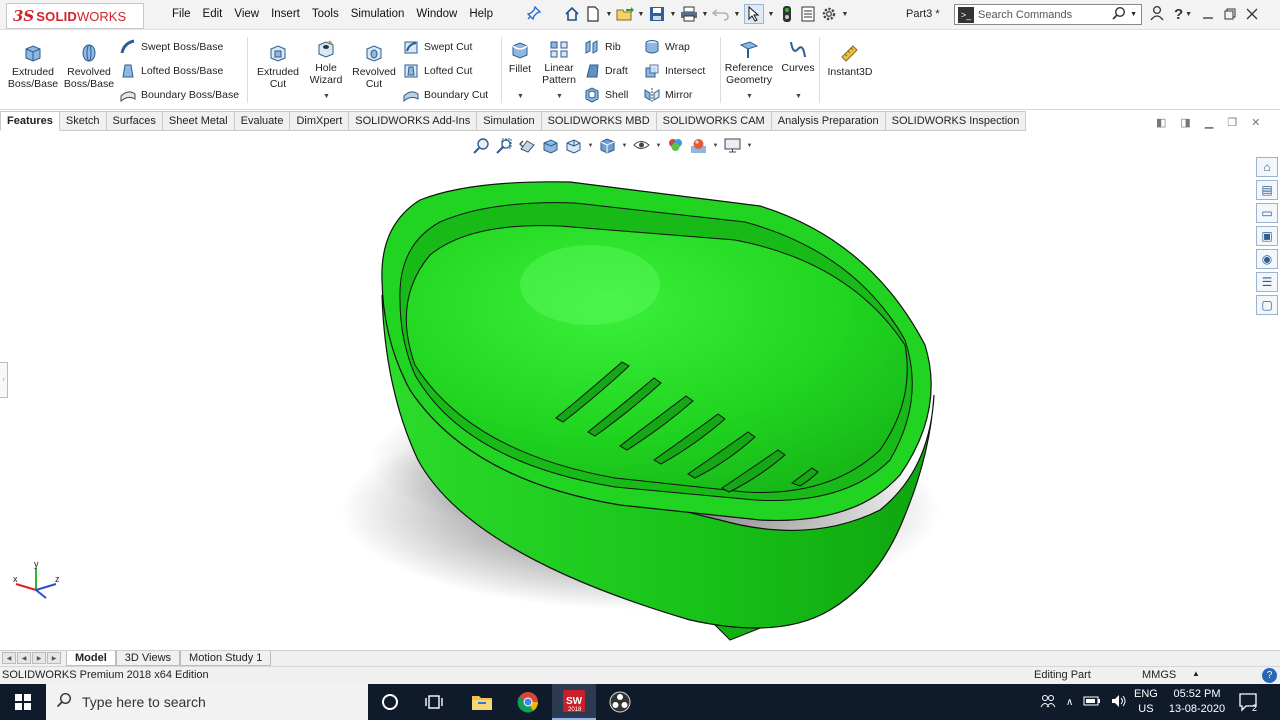 This screenshot has width=1280, height=720. Describe the element at coordinates (828, 121) in the screenshot. I see `tab-analysis-preparation: Analysis Preparation` at that location.